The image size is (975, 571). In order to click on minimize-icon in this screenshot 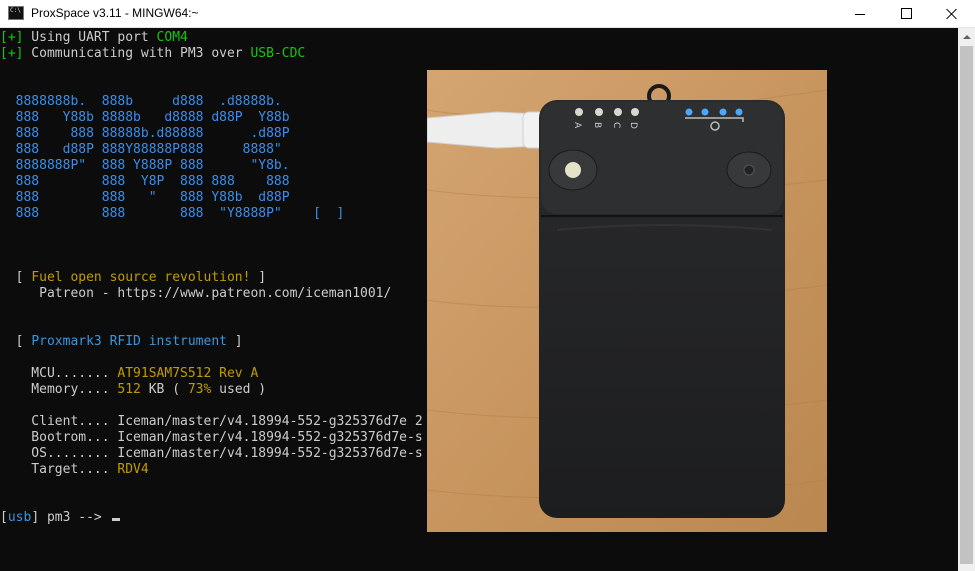, I will do `click(860, 14)`.